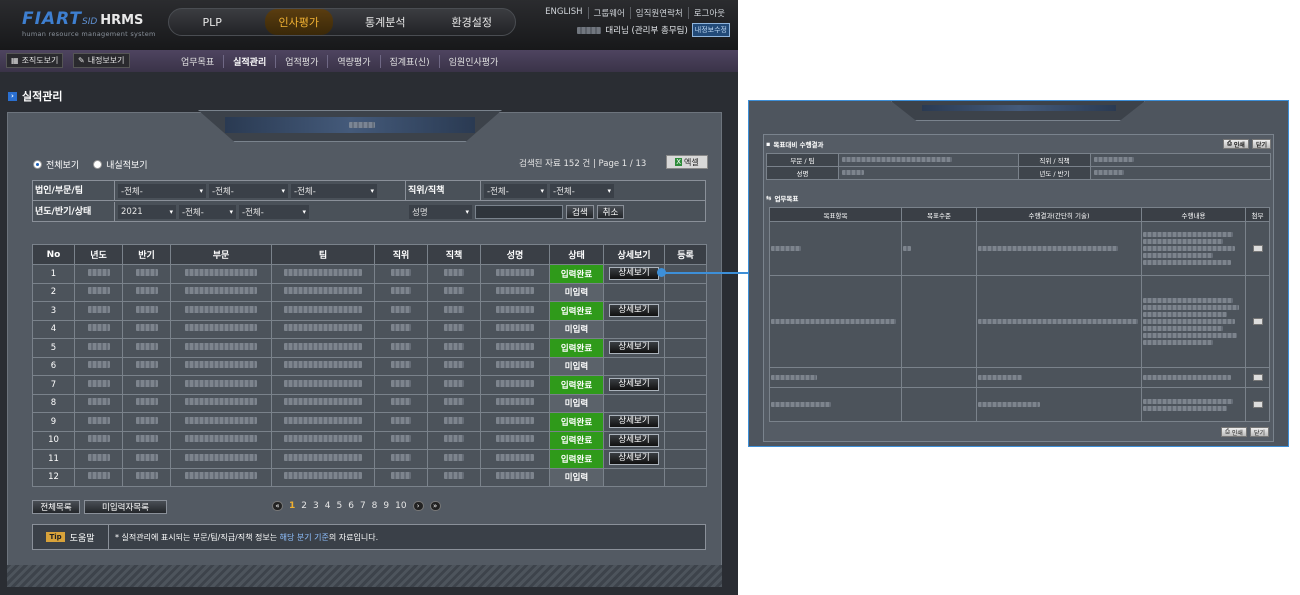 The height and width of the screenshot is (595, 1300). I want to click on last-page-icon: », so click(435, 506).